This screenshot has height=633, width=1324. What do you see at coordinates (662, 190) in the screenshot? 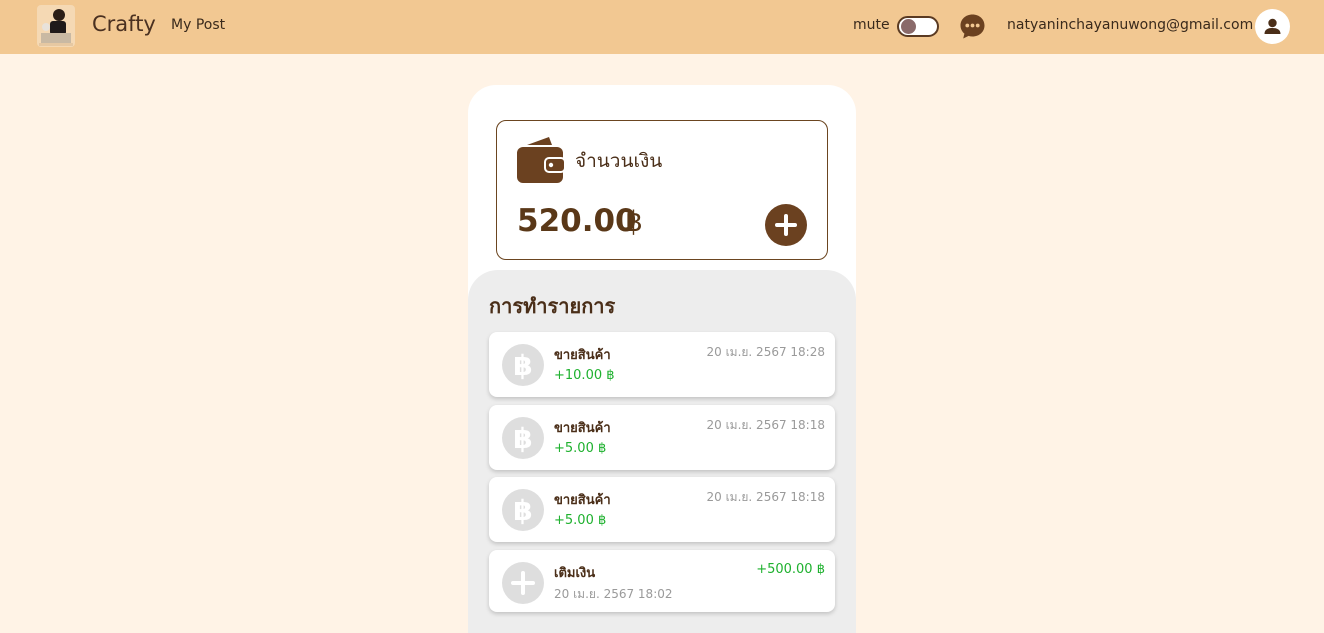
I see `wallet-balance-card: จำนวนเงิน 520.00 ฿` at bounding box center [662, 190].